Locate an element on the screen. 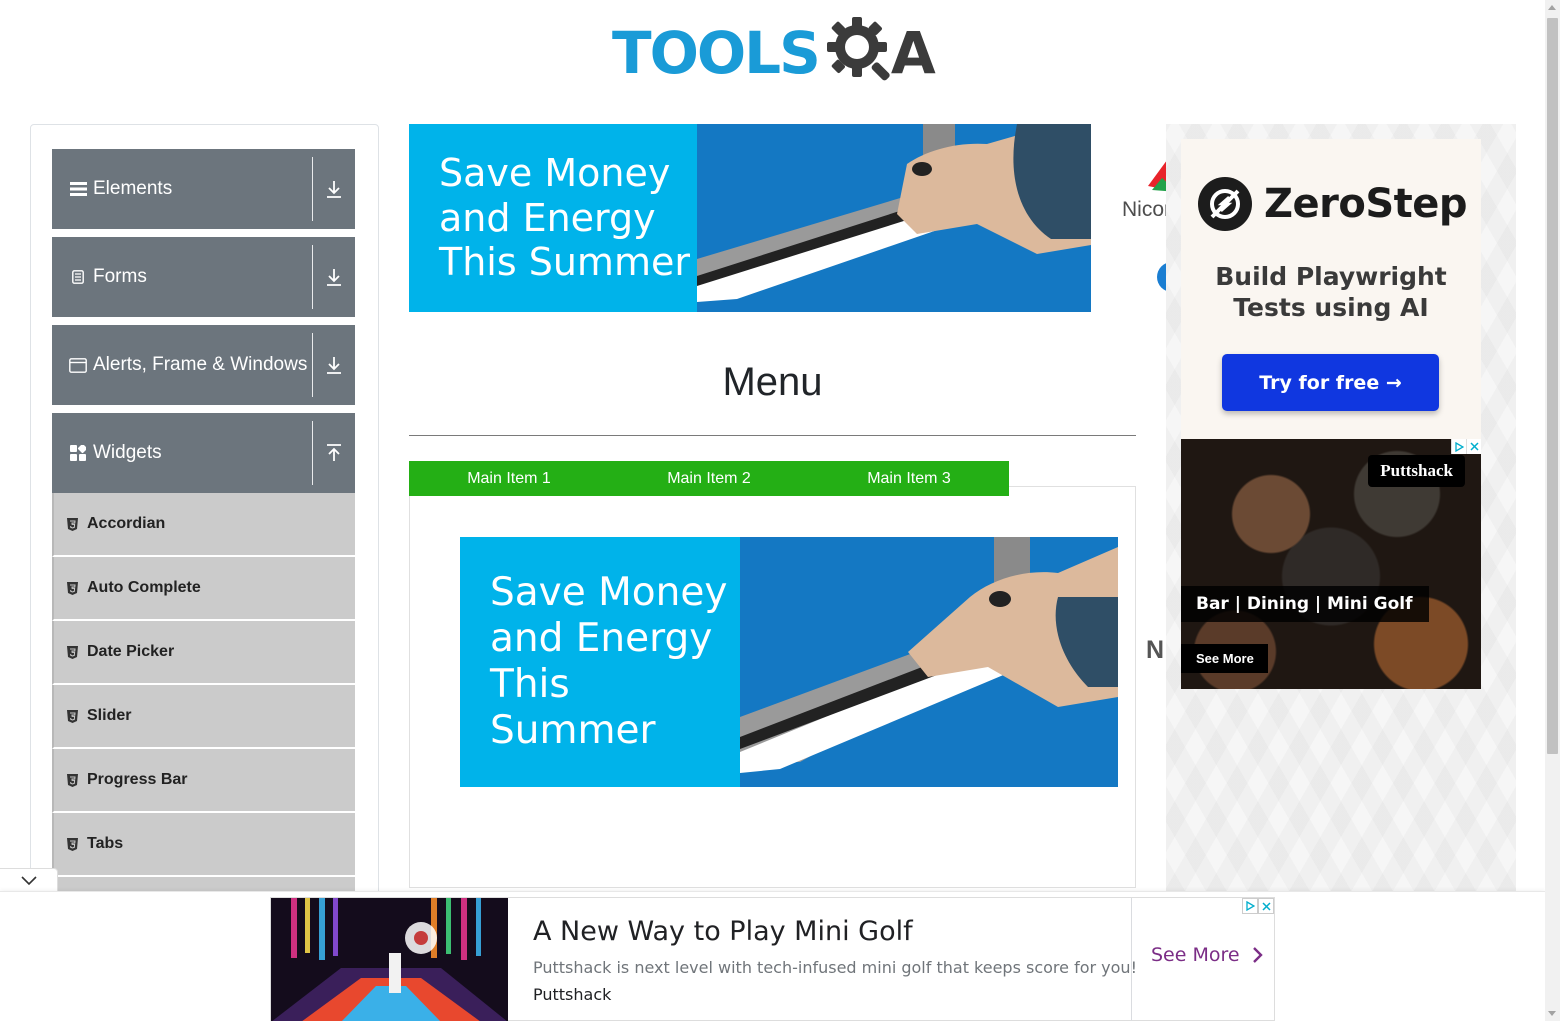 The image size is (1560, 1021). toolsqa-logo: TOOLS A is located at coordinates (775, 53).